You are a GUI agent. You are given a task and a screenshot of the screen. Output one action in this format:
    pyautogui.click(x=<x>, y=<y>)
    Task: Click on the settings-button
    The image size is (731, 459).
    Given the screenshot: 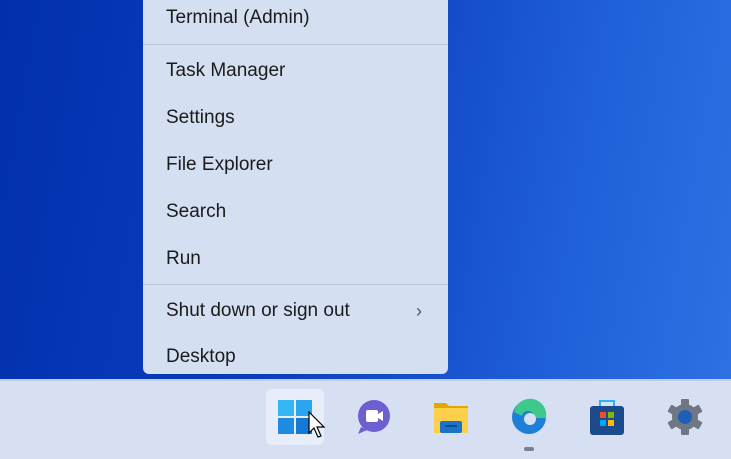 What is the action you would take?
    pyautogui.click(x=685, y=417)
    